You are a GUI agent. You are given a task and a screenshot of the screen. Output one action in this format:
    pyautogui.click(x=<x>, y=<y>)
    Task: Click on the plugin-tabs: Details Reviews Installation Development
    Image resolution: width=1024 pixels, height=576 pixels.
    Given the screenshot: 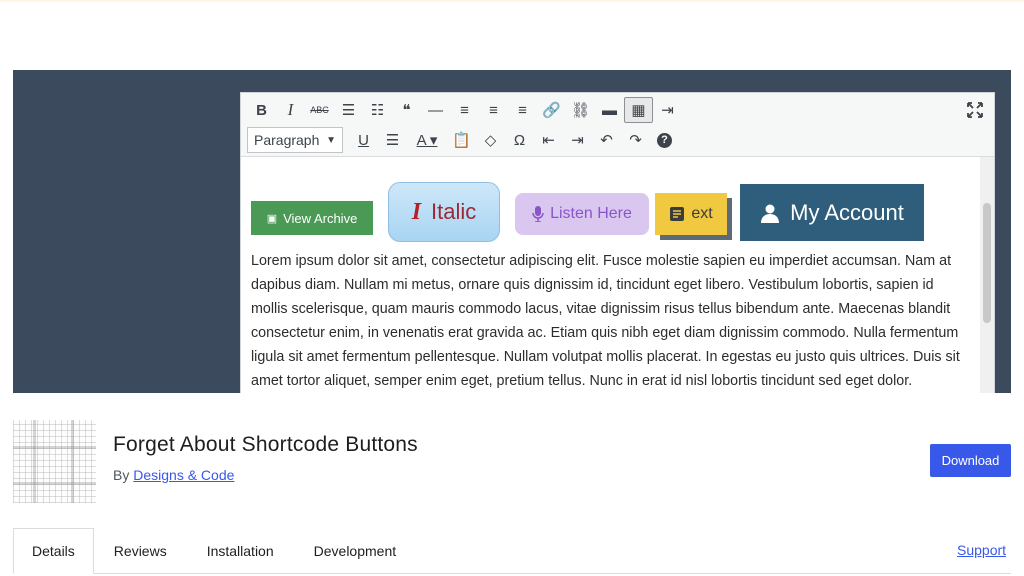 What is the action you would take?
    pyautogui.click(x=214, y=552)
    